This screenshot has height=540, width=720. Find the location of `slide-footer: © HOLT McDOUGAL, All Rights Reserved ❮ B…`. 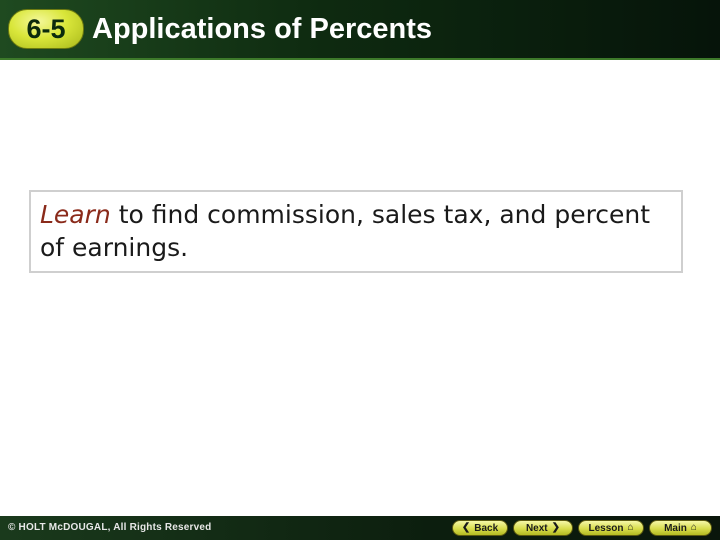

slide-footer: © HOLT McDOUGAL, All Rights Reserved ❮ B… is located at coordinates (360, 528).